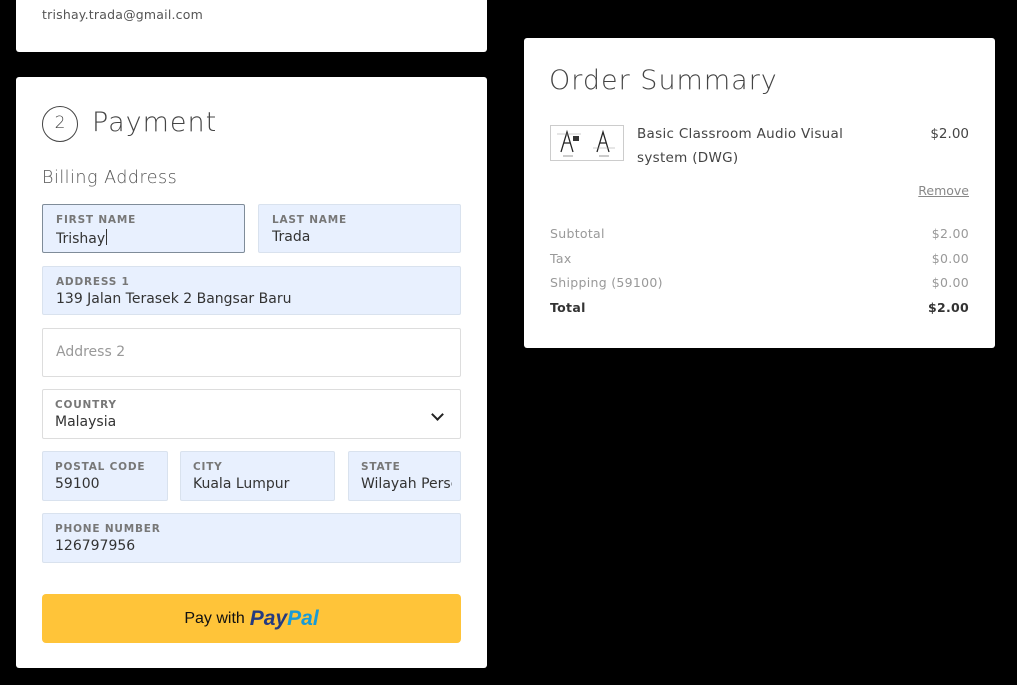 The image size is (1017, 685). I want to click on product-price: $2.00, so click(949, 134).